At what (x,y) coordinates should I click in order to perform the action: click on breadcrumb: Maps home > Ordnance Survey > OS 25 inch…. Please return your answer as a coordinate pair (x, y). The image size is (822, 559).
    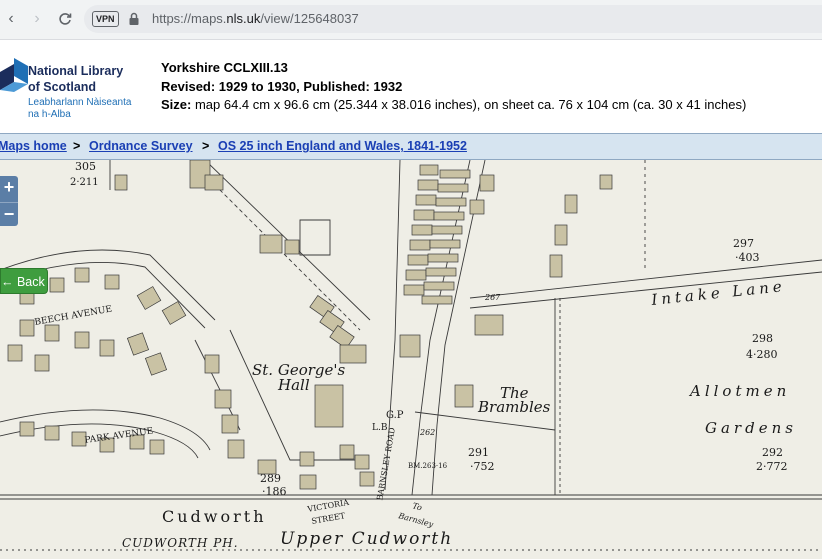
    Looking at the image, I should click on (411, 146).